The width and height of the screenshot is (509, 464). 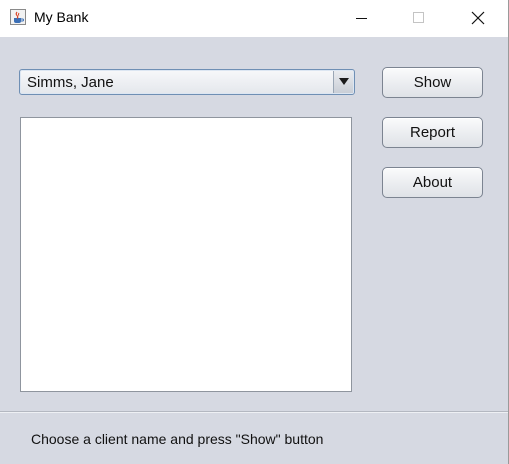 What do you see at coordinates (478, 18) in the screenshot?
I see `close-icon` at bounding box center [478, 18].